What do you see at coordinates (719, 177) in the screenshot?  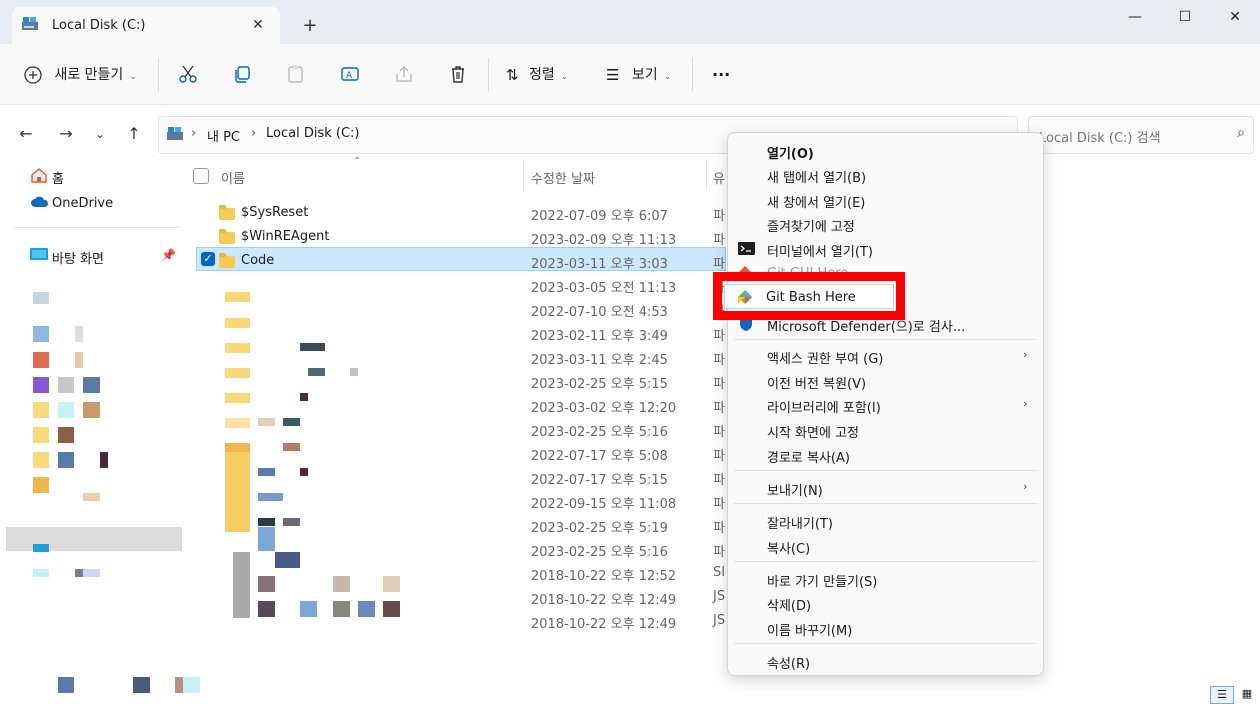 I see `column-header-type: 유` at bounding box center [719, 177].